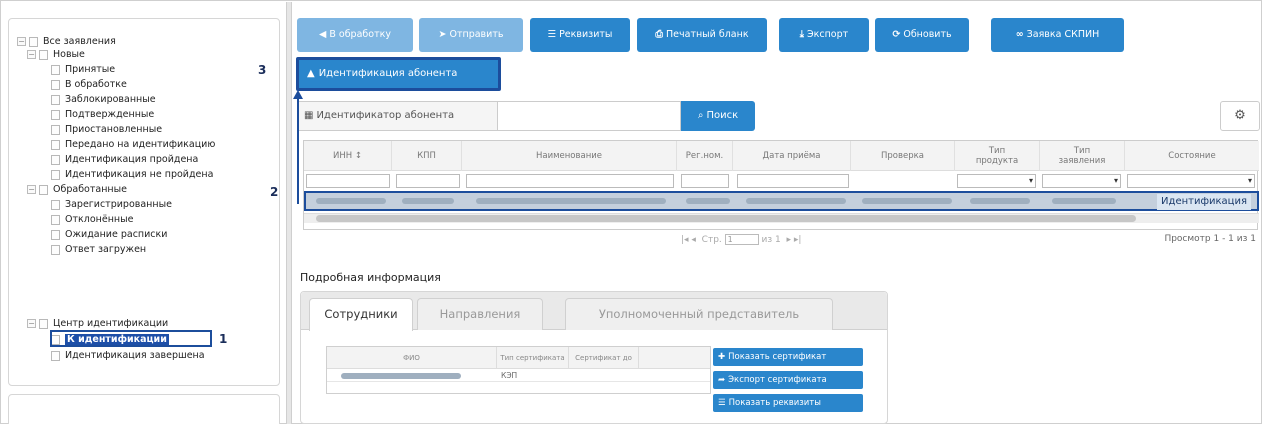 The height and width of the screenshot is (424, 1262). What do you see at coordinates (570, 181) in the screenshot?
I see `filter-name` at bounding box center [570, 181].